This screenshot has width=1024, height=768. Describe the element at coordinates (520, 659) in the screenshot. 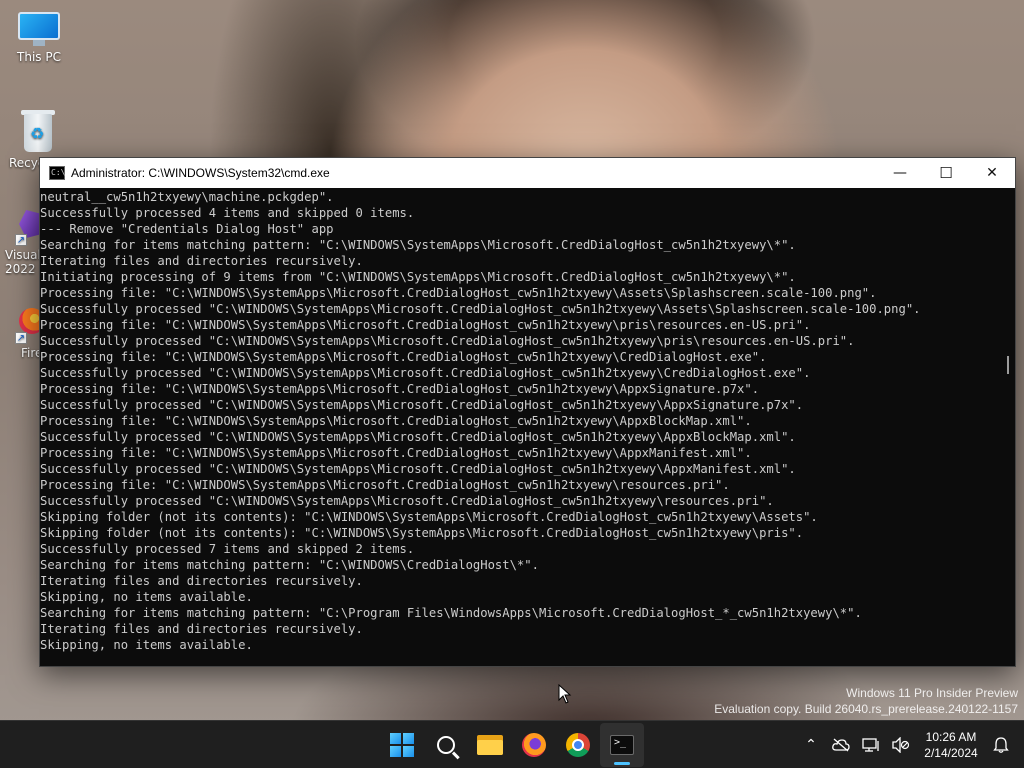

I see `console-cursor-line` at that location.